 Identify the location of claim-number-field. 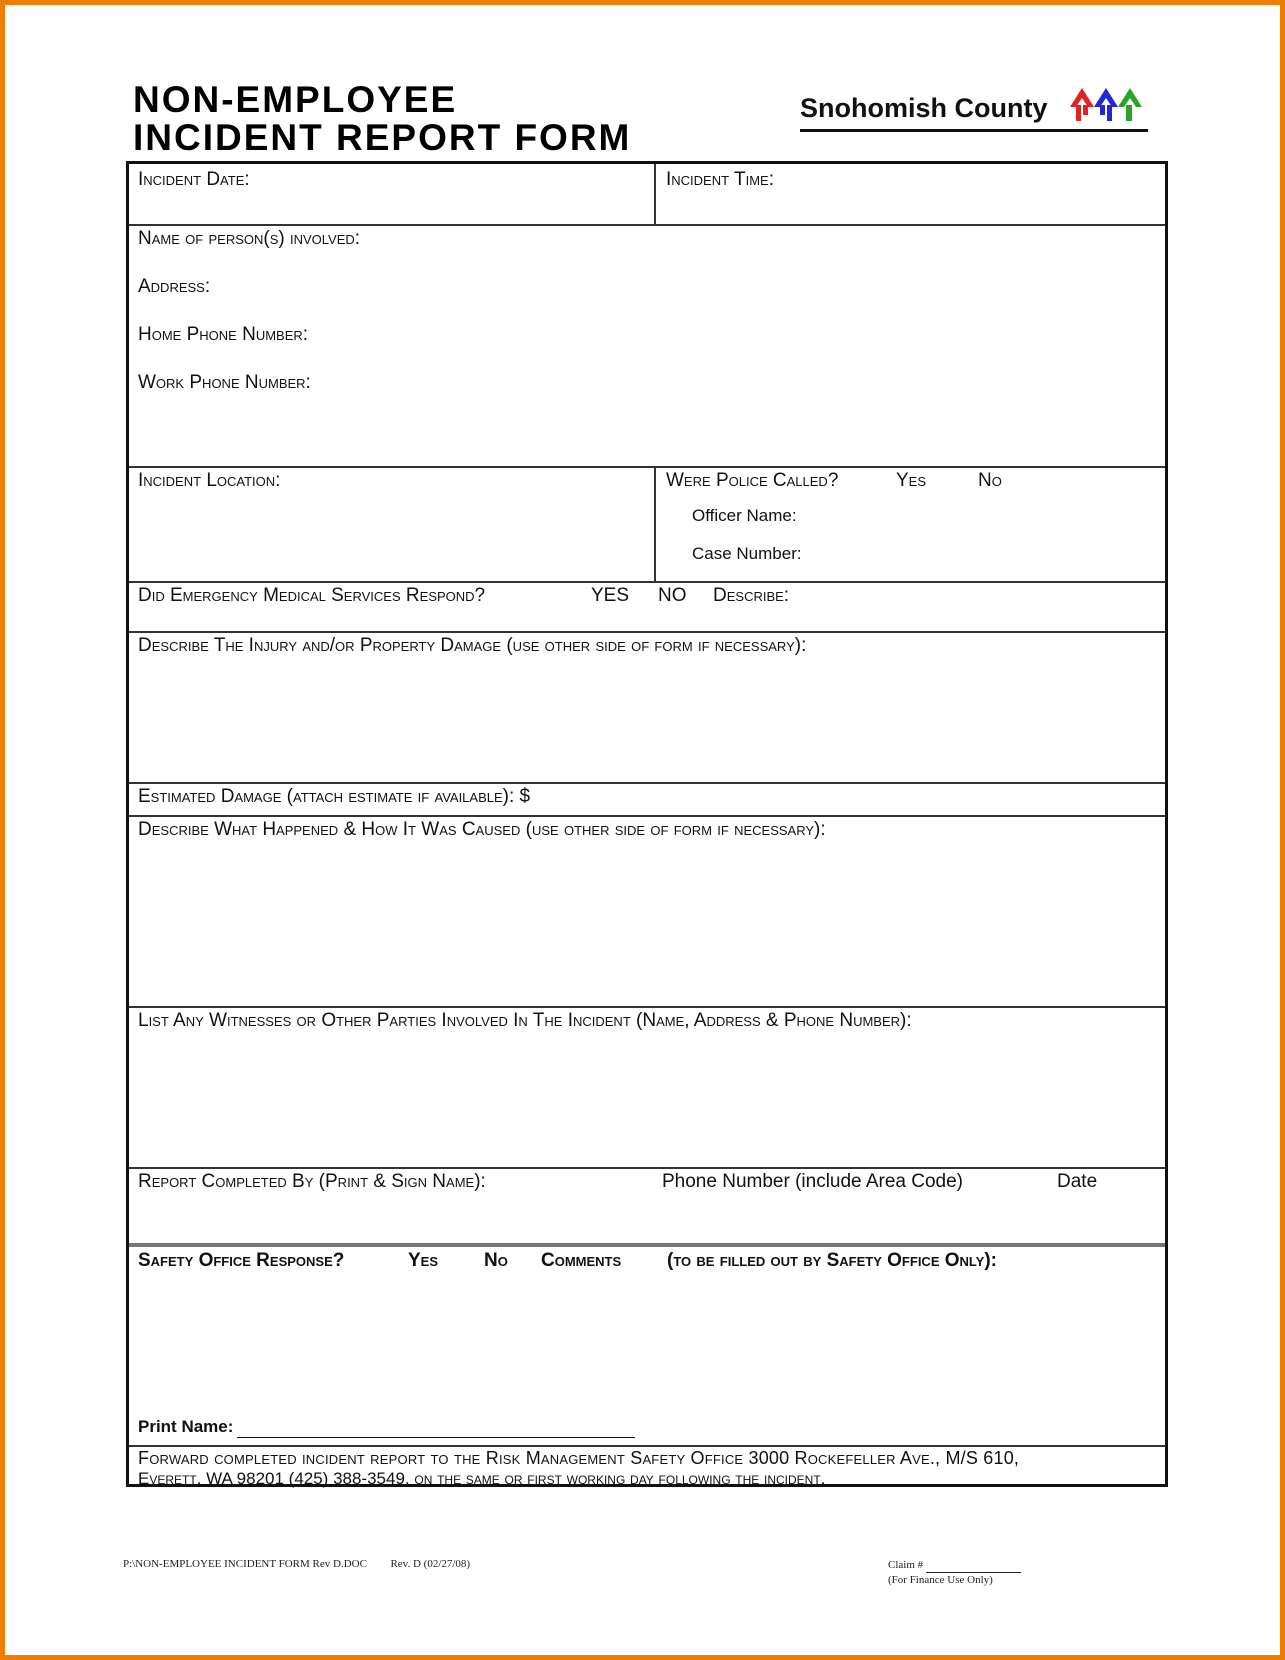
(973, 1566).